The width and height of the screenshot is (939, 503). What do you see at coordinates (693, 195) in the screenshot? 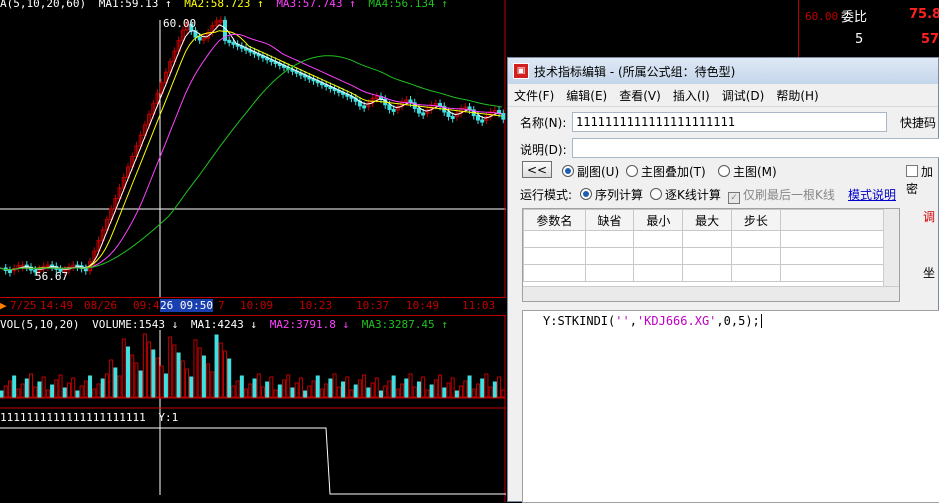
I see `radio-per-bar-label: 逐K线计算` at bounding box center [693, 195].